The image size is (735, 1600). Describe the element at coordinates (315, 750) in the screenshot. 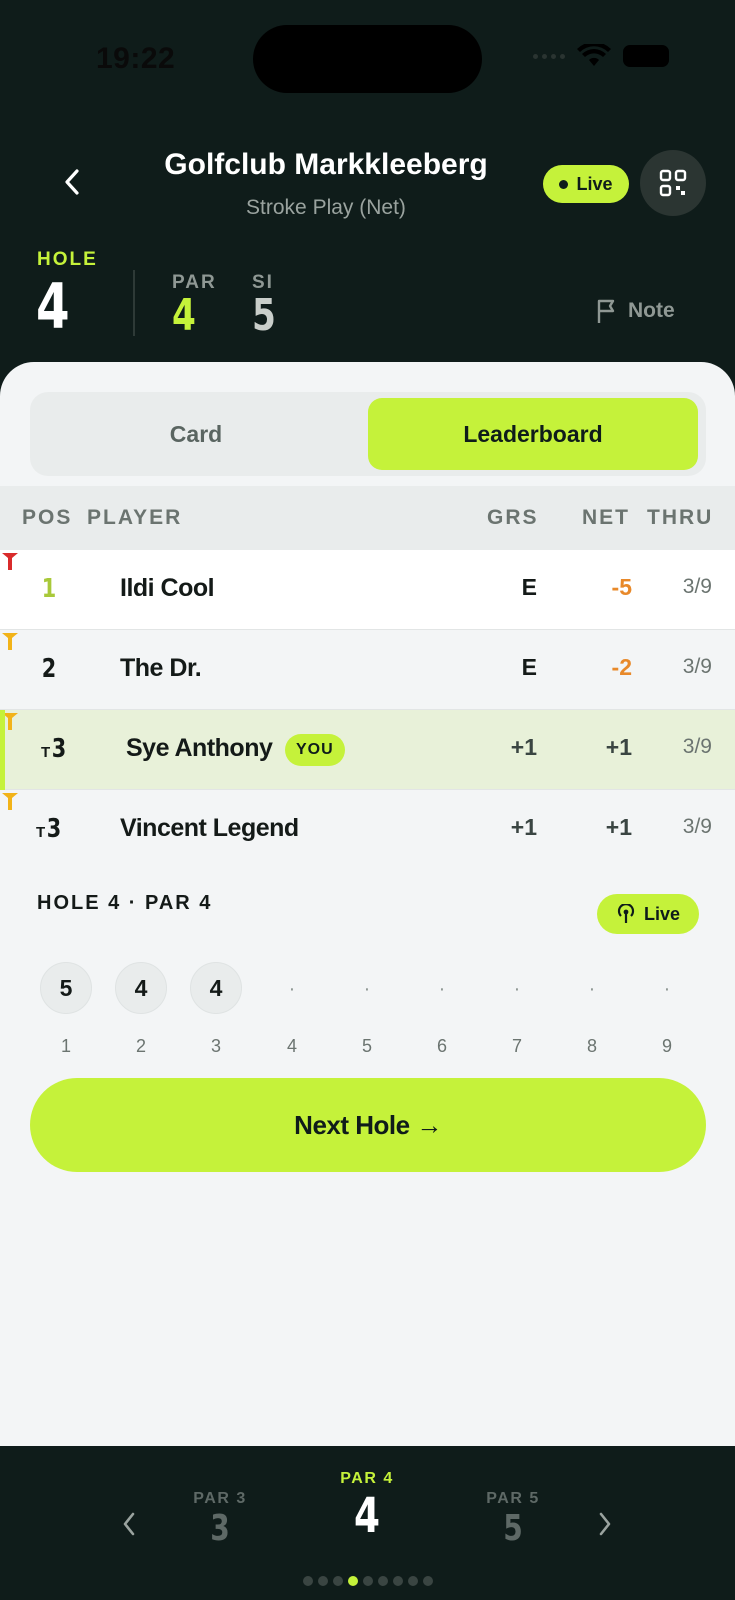

I see `you-badge: YOU` at that location.